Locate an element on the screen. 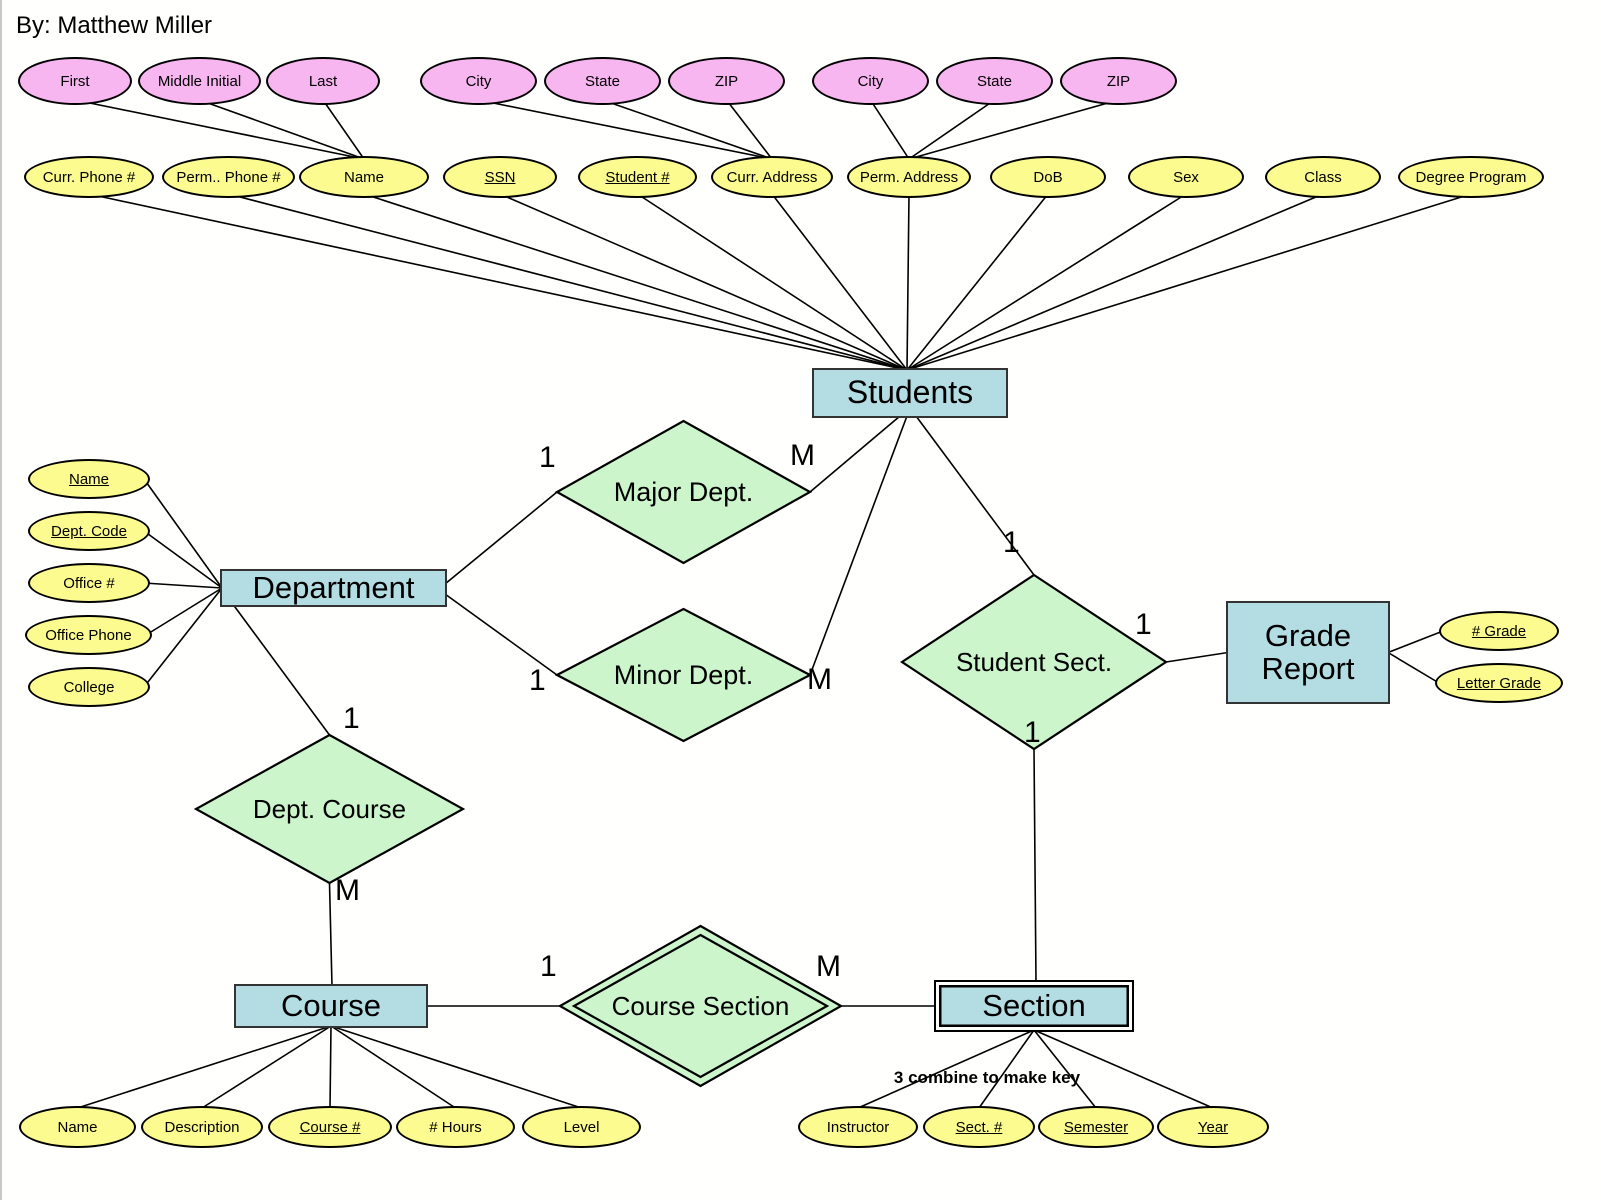  attribute-label: Level is located at coordinates (581, 1127).